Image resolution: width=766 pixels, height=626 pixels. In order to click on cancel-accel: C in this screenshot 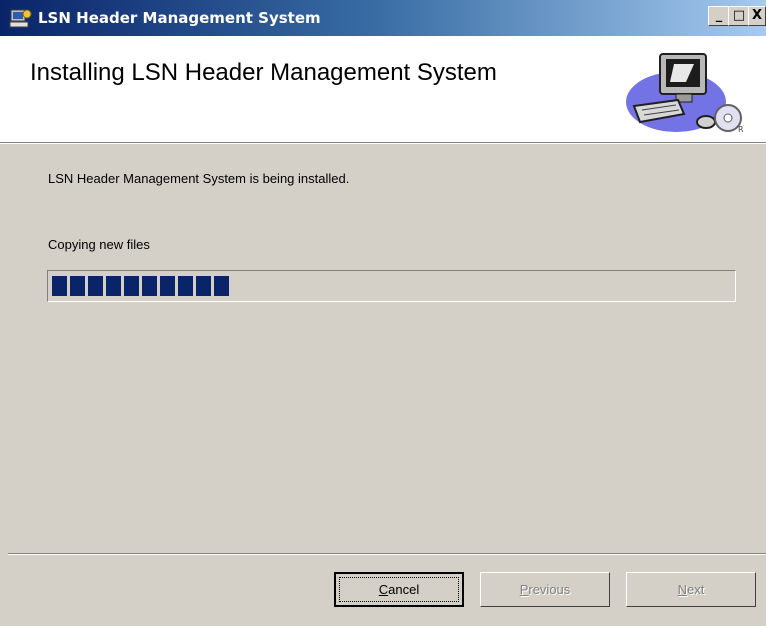, I will do `click(383, 589)`.